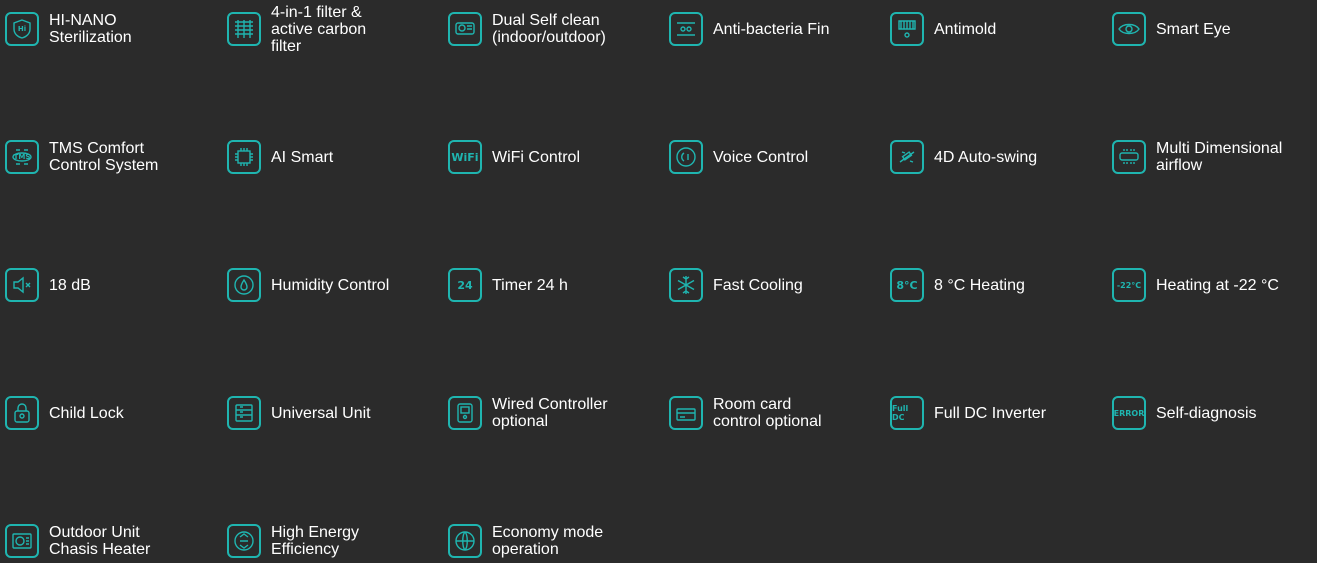 The width and height of the screenshot is (1317, 563). Describe the element at coordinates (686, 285) in the screenshot. I see `snowflake-icon` at that location.